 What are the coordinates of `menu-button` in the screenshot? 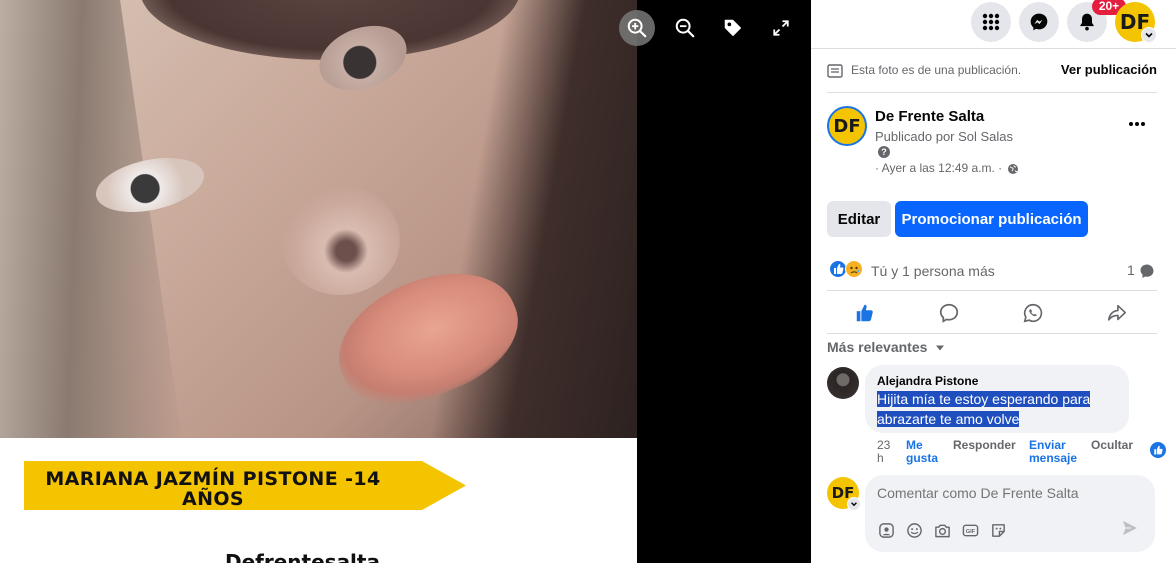 It's located at (991, 22).